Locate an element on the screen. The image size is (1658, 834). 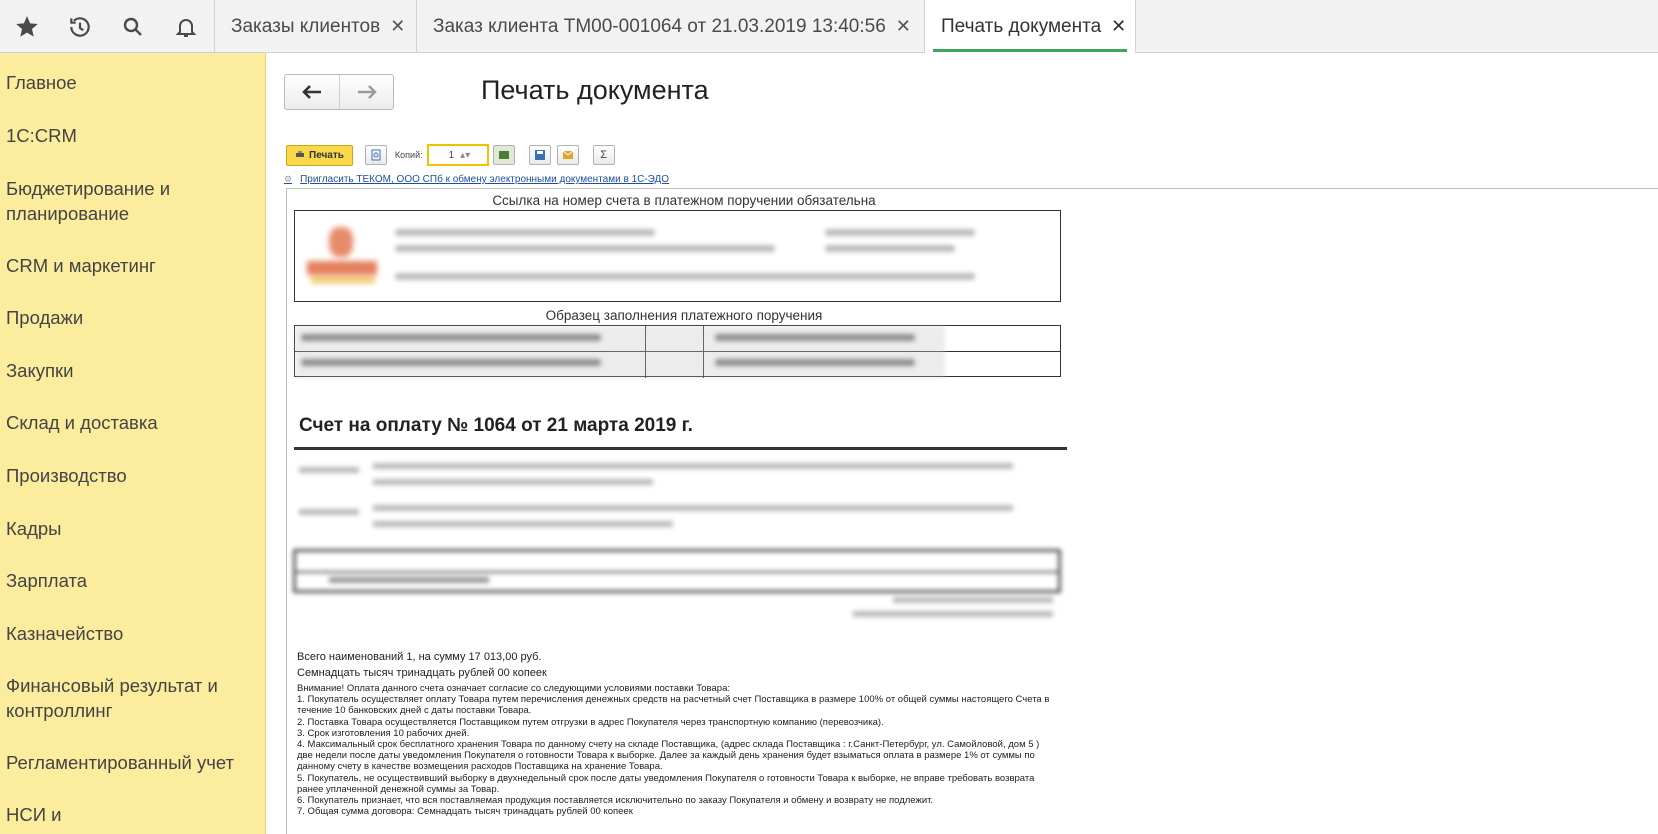
sidebar-item-main: Главное is located at coordinates (131, 82).